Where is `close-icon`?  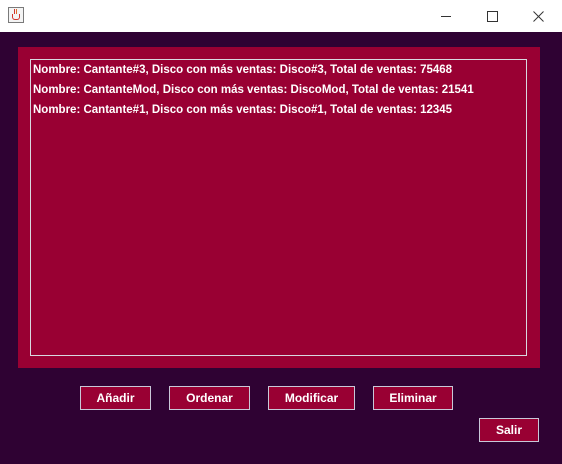
close-icon is located at coordinates (538, 16).